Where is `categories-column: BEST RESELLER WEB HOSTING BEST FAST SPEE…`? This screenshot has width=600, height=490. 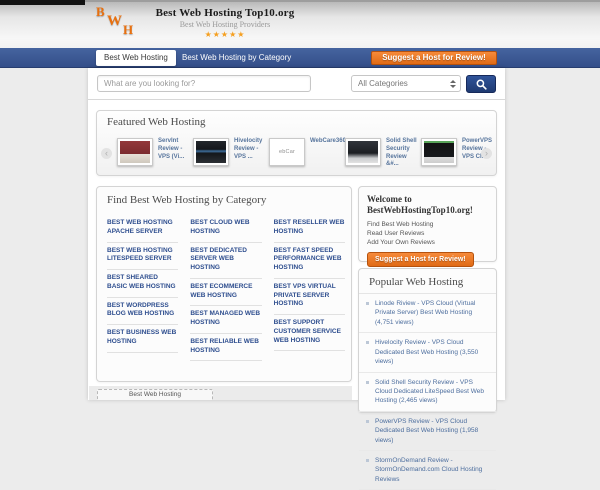 categories-column: BEST RESELLER WEB HOSTING BEST FAST SPEE… is located at coordinates (309, 288).